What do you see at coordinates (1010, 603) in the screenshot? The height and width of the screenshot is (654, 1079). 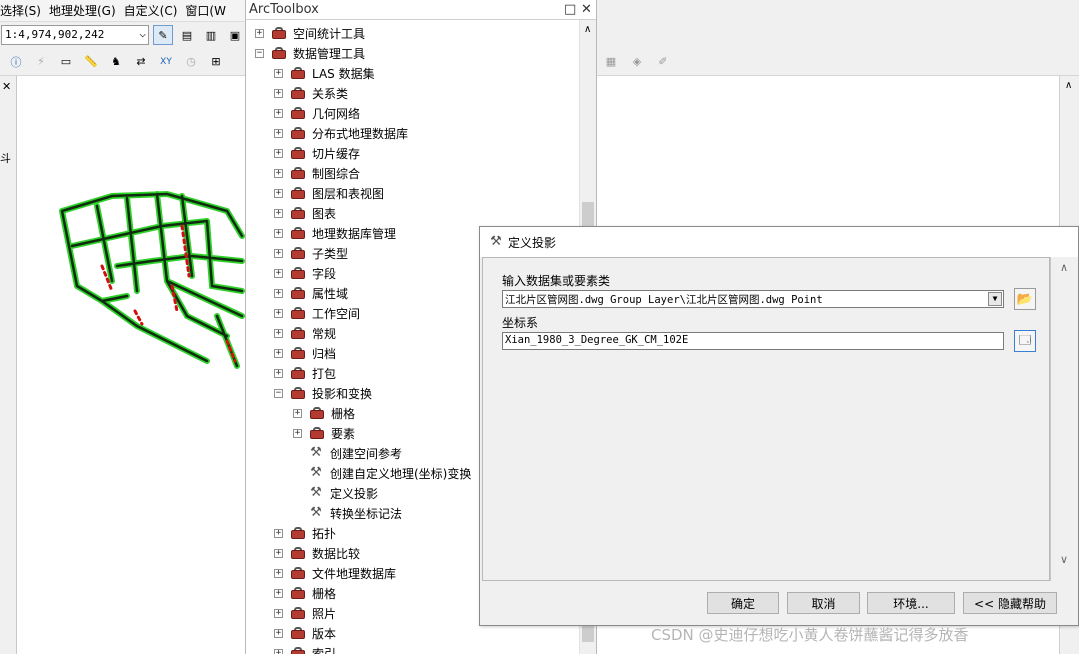 I see `hide-help-button: << 隐藏帮助` at bounding box center [1010, 603].